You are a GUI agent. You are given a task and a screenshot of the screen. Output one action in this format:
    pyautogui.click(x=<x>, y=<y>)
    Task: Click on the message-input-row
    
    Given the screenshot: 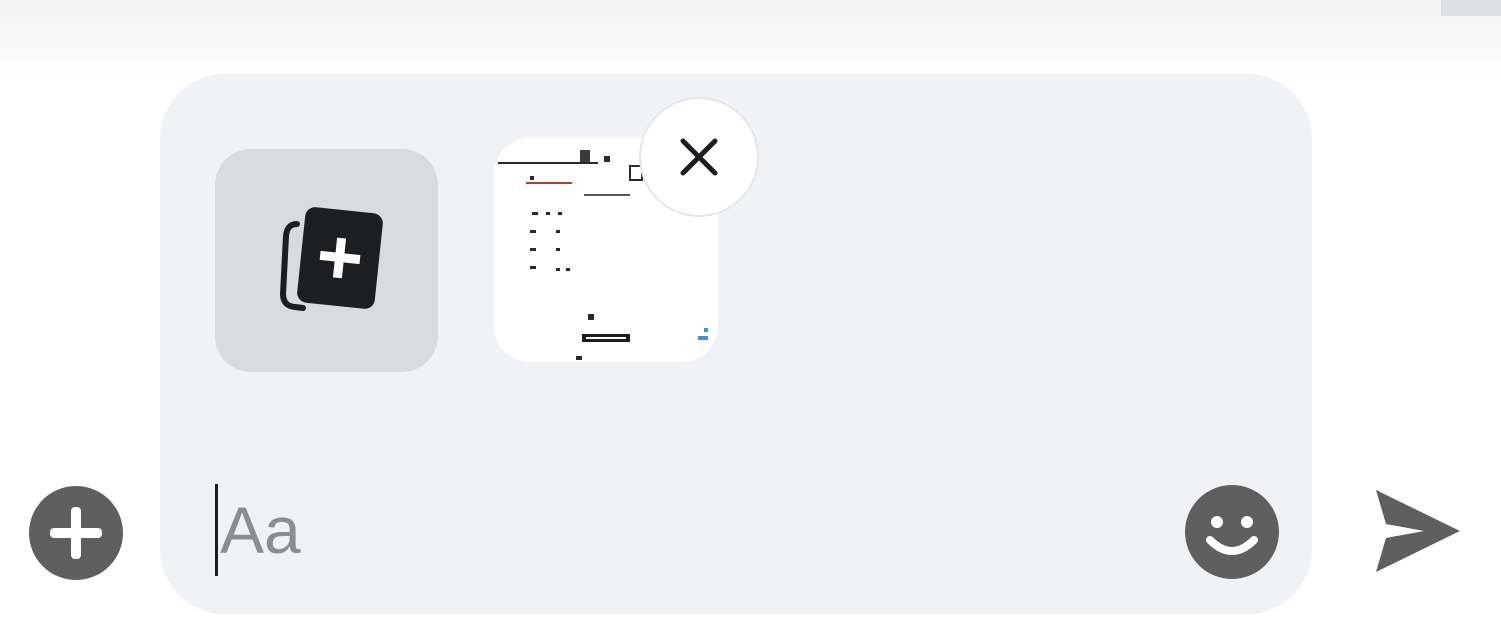 What is the action you would take?
    pyautogui.click(x=697, y=530)
    